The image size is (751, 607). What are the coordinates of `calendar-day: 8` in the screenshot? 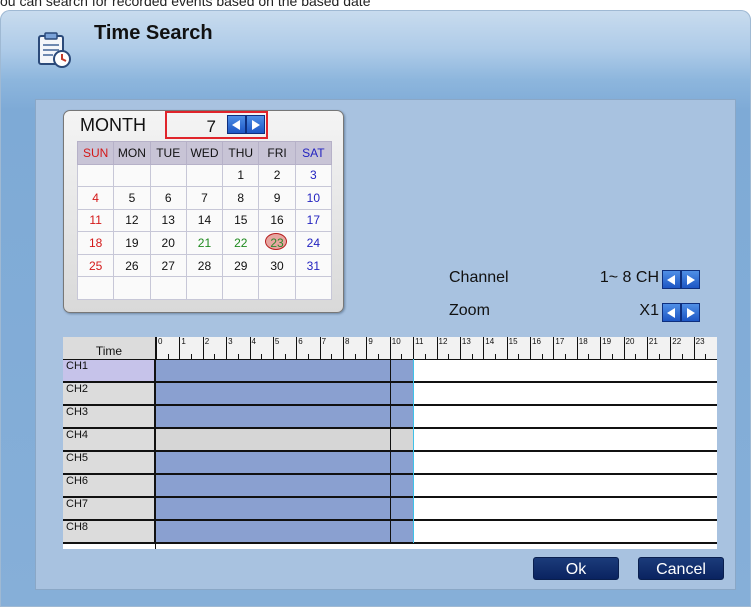 It's located at (241, 198).